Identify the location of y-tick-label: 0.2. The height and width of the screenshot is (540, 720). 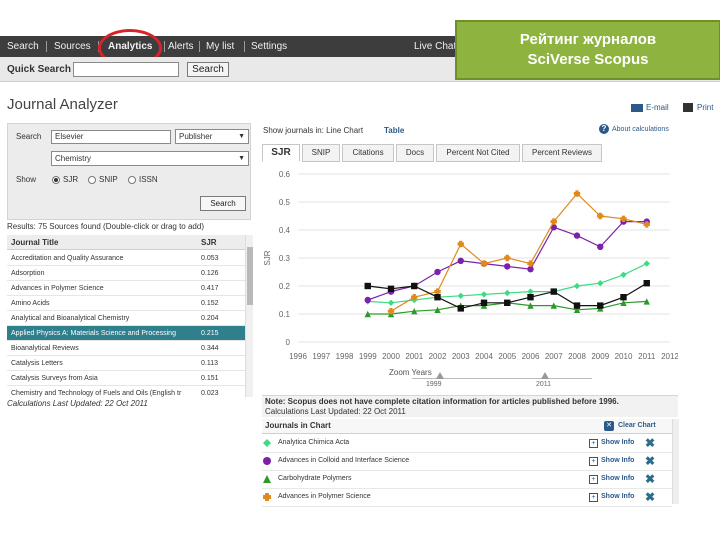
(285, 286).